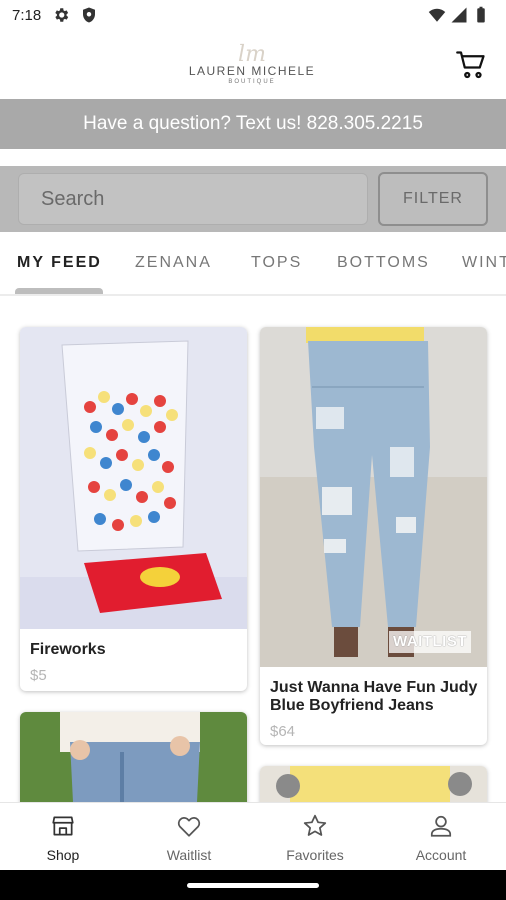 The width and height of the screenshot is (506, 900). Describe the element at coordinates (283, 731) in the screenshot. I see `product-price: $64` at that location.